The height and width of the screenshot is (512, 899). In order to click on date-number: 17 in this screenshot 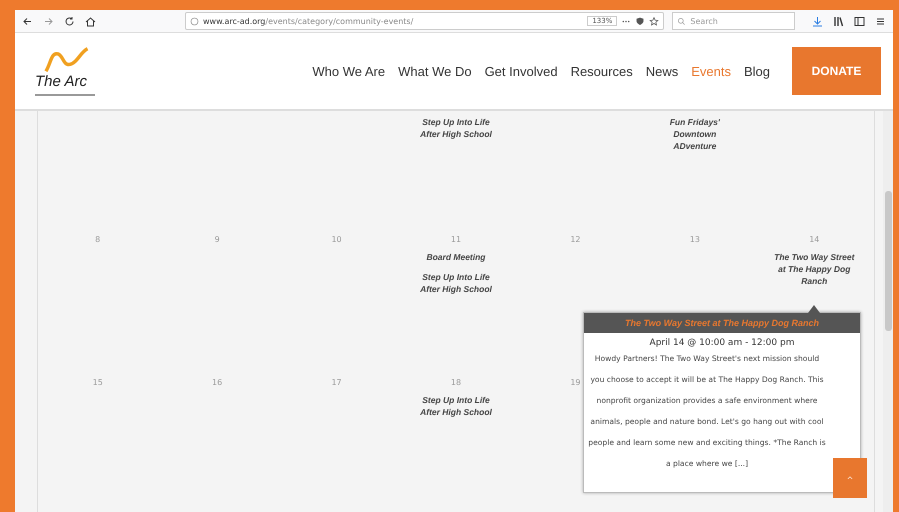, I will do `click(336, 382)`.